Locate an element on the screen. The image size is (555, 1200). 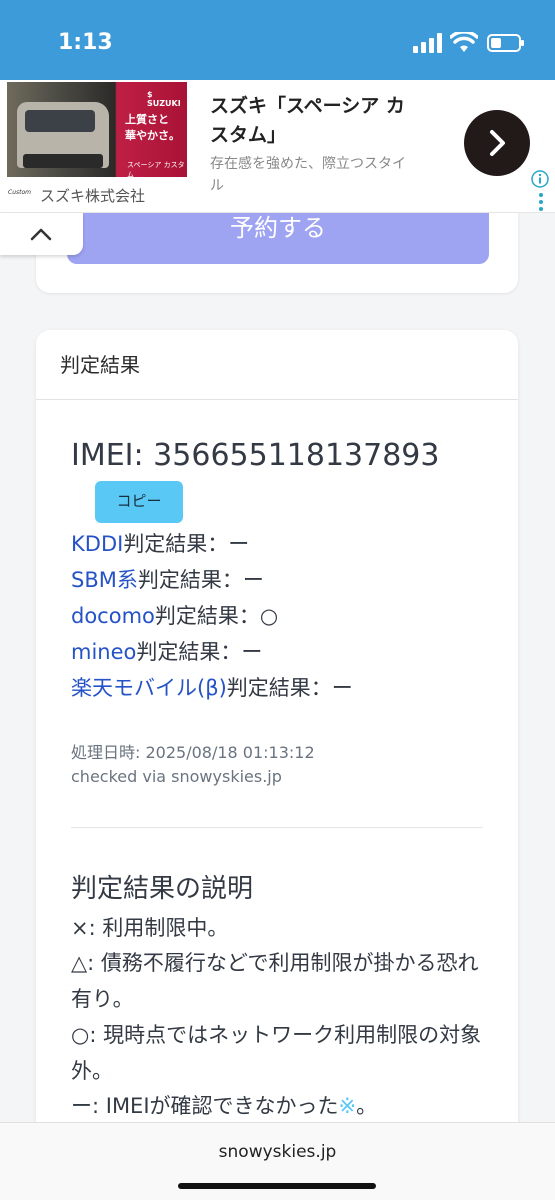
ad-description: 存在感を強めた、際立つスタイル is located at coordinates (308, 175).